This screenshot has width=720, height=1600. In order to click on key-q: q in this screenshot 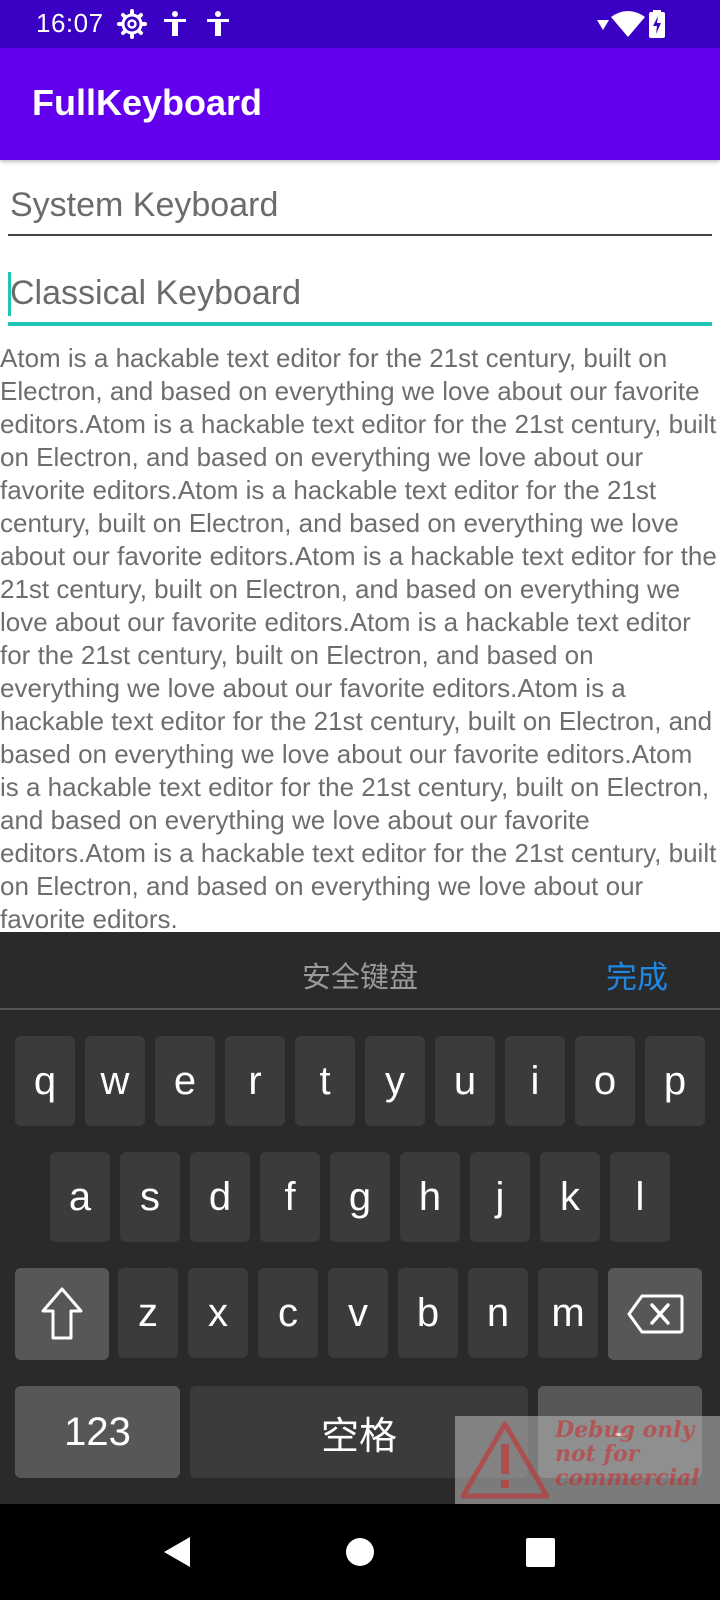, I will do `click(45, 1081)`.